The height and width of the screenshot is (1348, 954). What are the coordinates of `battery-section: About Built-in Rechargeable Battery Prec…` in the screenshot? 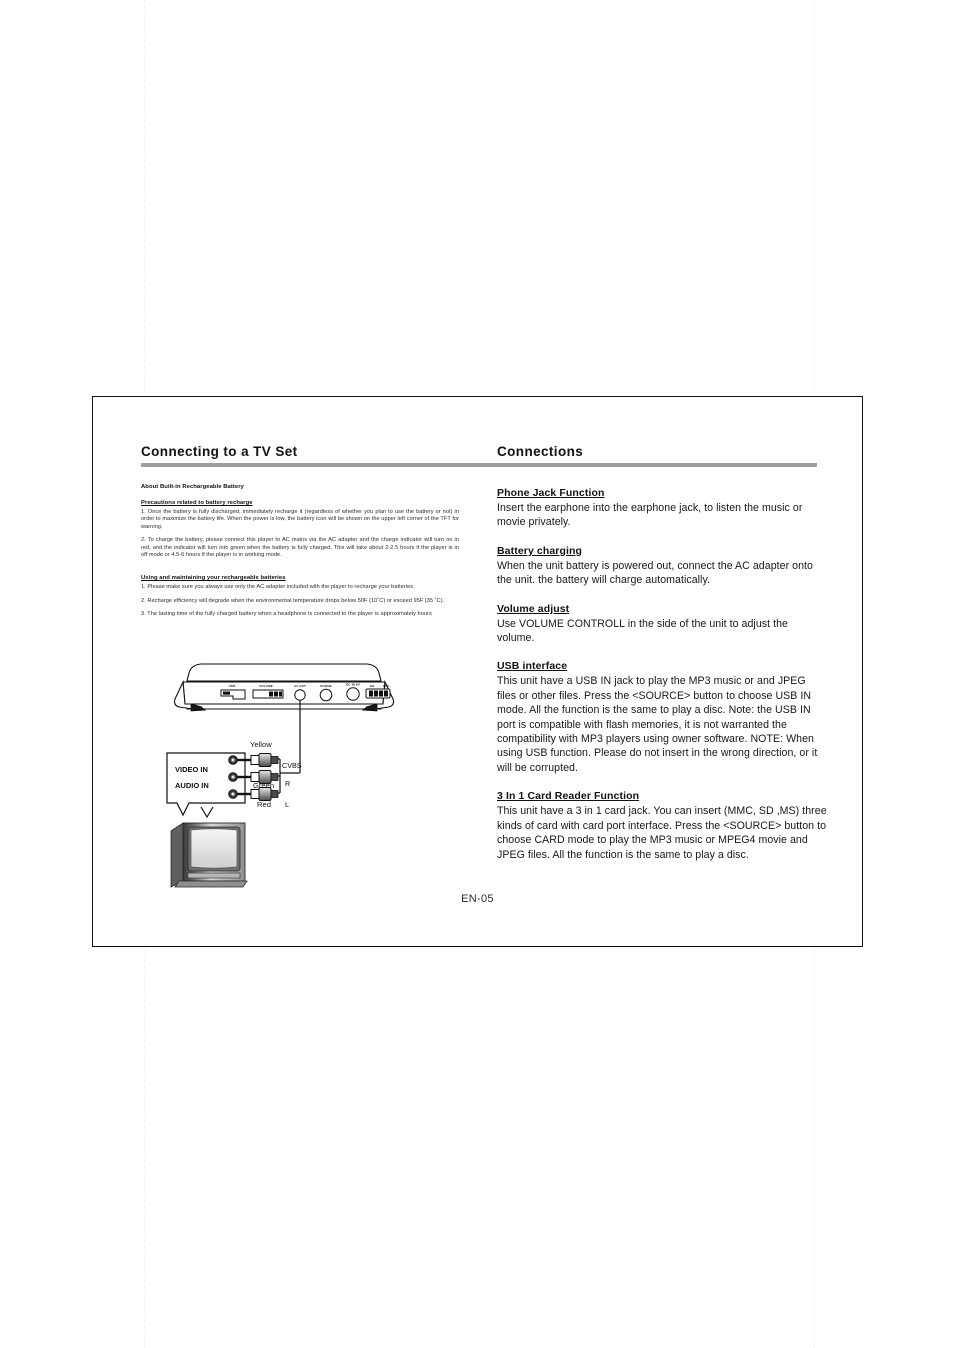 It's located at (300, 521).